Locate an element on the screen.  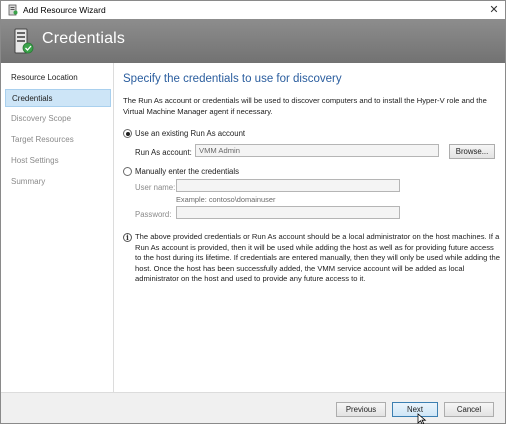
password-field is located at coordinates (288, 212).